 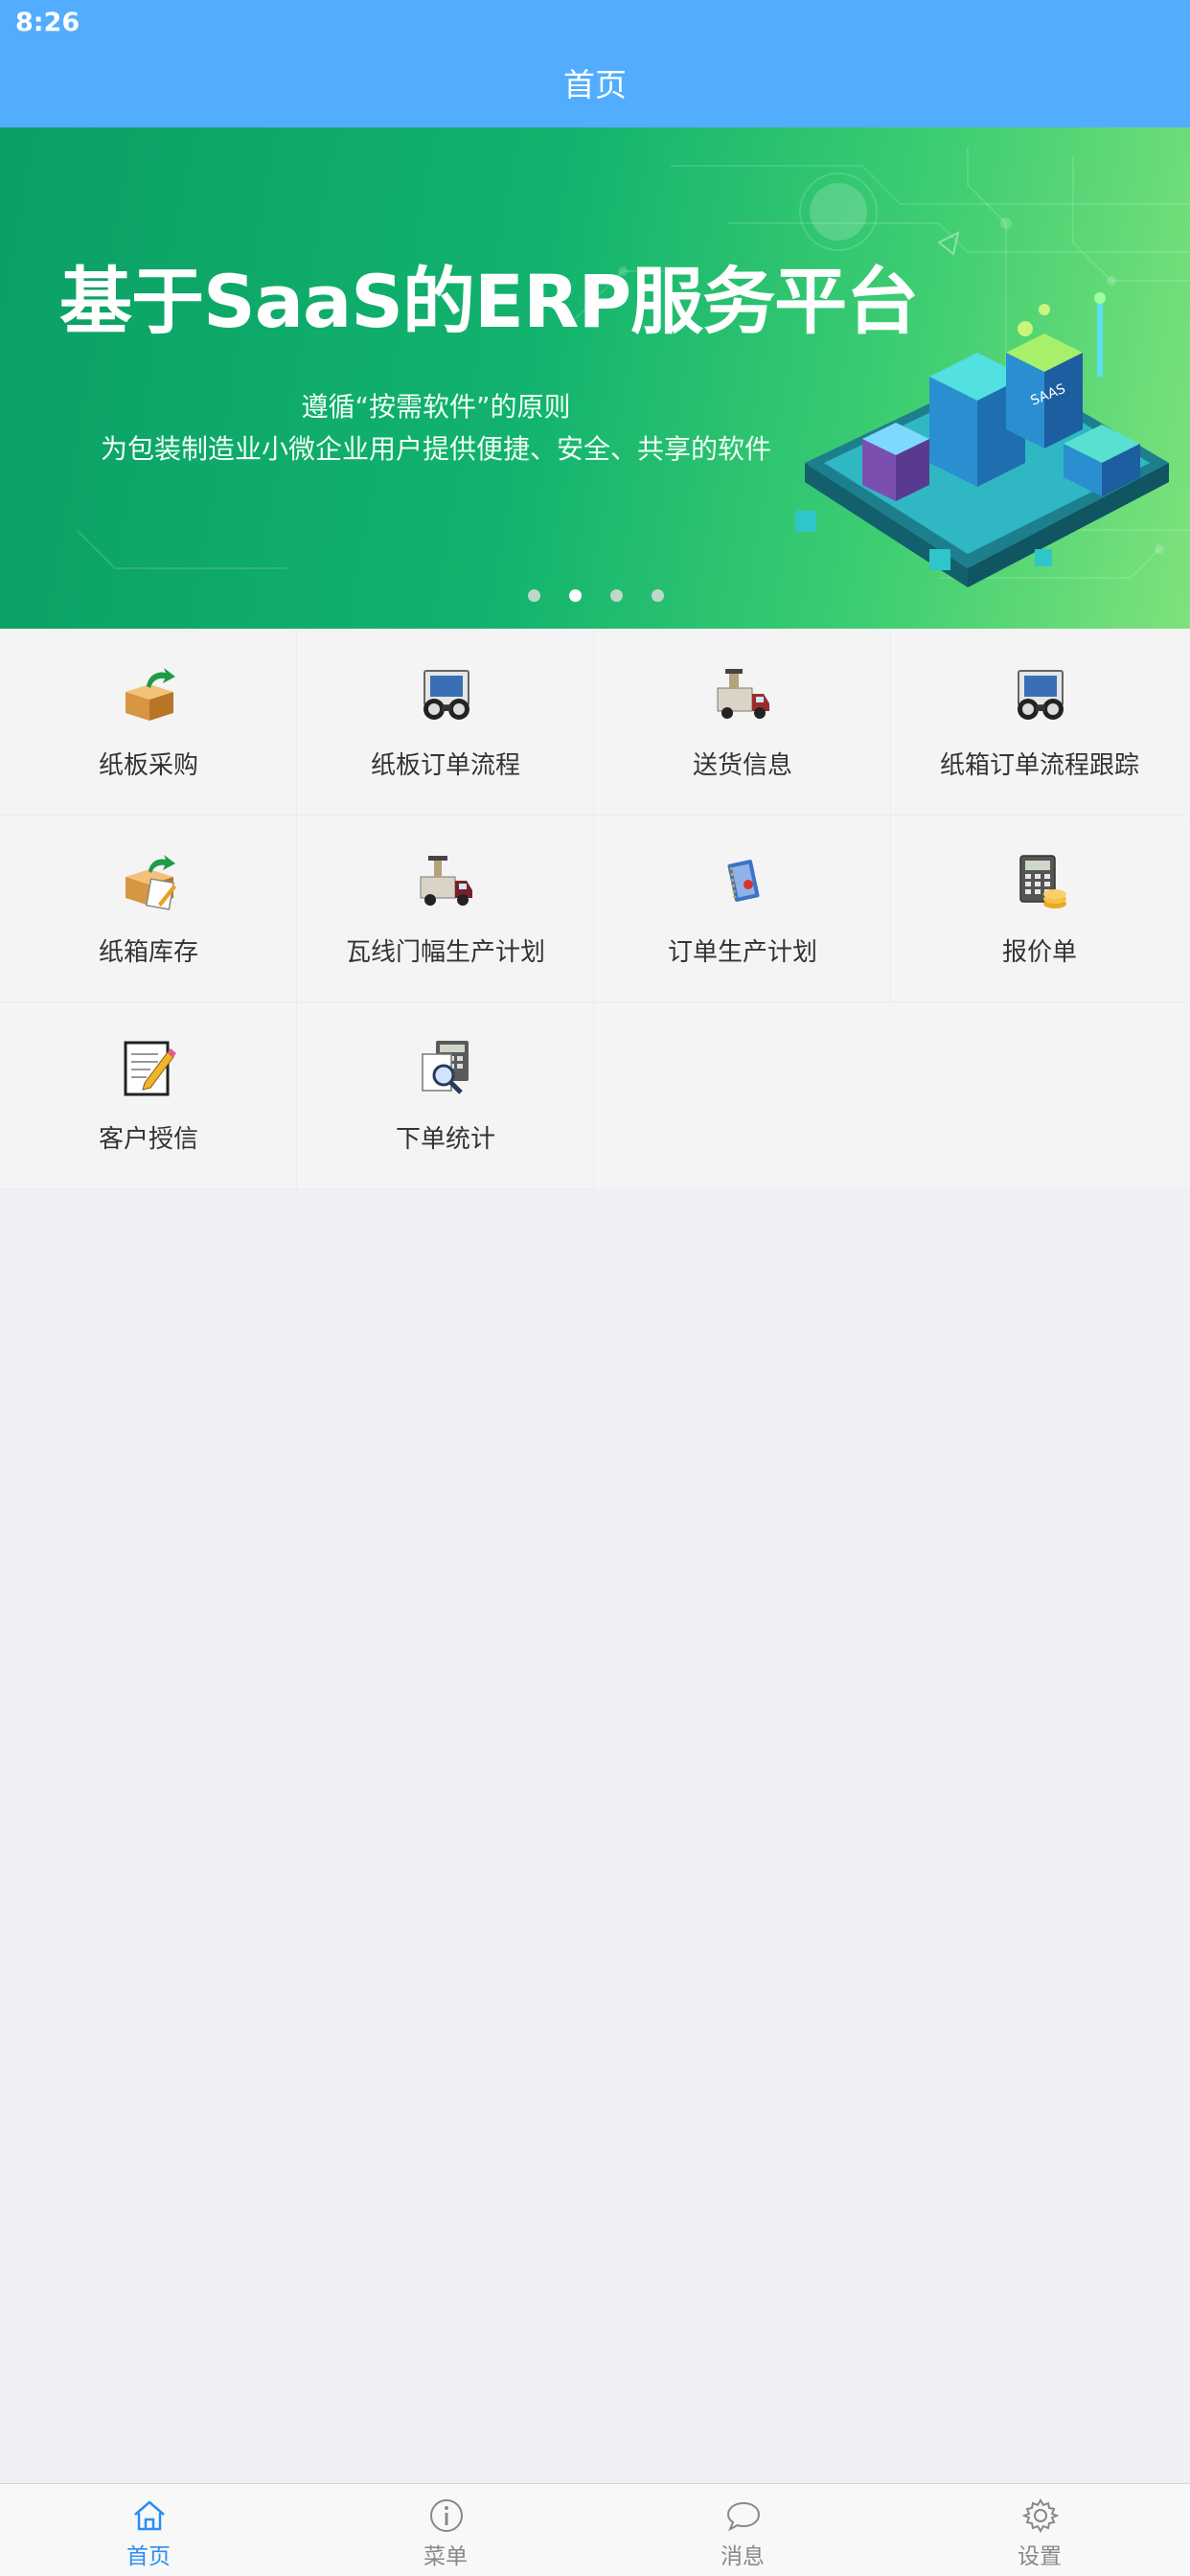 What do you see at coordinates (436, 407) in the screenshot?
I see `banner-subtitle-1: 遵循“按需软件”的原则` at bounding box center [436, 407].